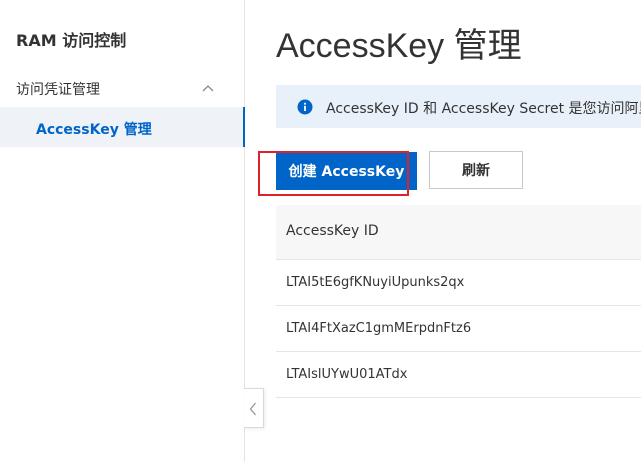 Image resolution: width=641 pixels, height=462 pixels. What do you see at coordinates (379, 328) in the screenshot?
I see `accesskey-id-cell: LTAI4FtXazC1gmMErpdnFtz6` at bounding box center [379, 328].